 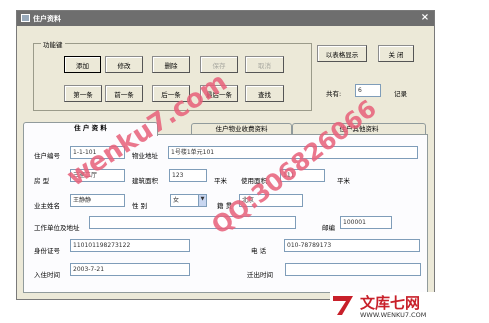 I want to click on logo-watermark: 文库七网 WWW.WENKU7.COM, so click(x=407, y=306).